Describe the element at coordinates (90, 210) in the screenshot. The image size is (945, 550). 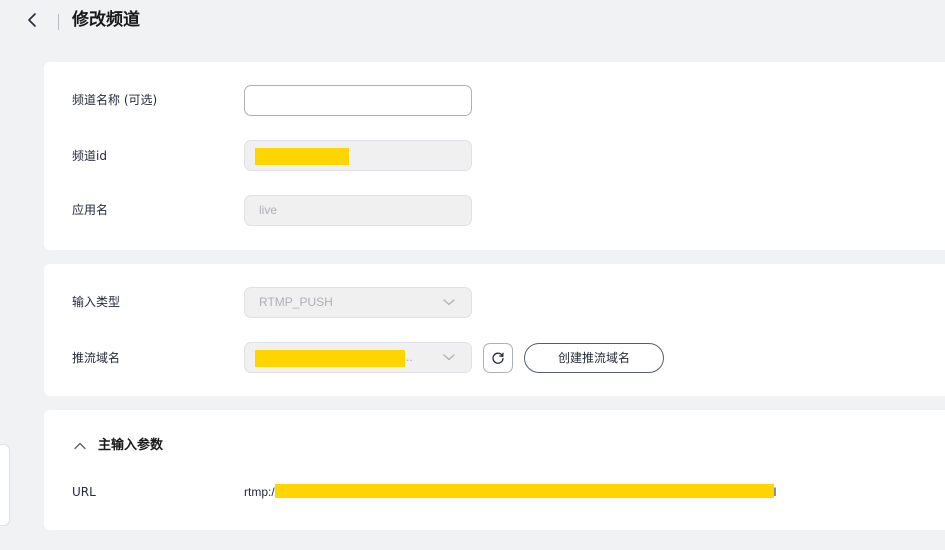
I see `app-name-label: 应用名` at that location.